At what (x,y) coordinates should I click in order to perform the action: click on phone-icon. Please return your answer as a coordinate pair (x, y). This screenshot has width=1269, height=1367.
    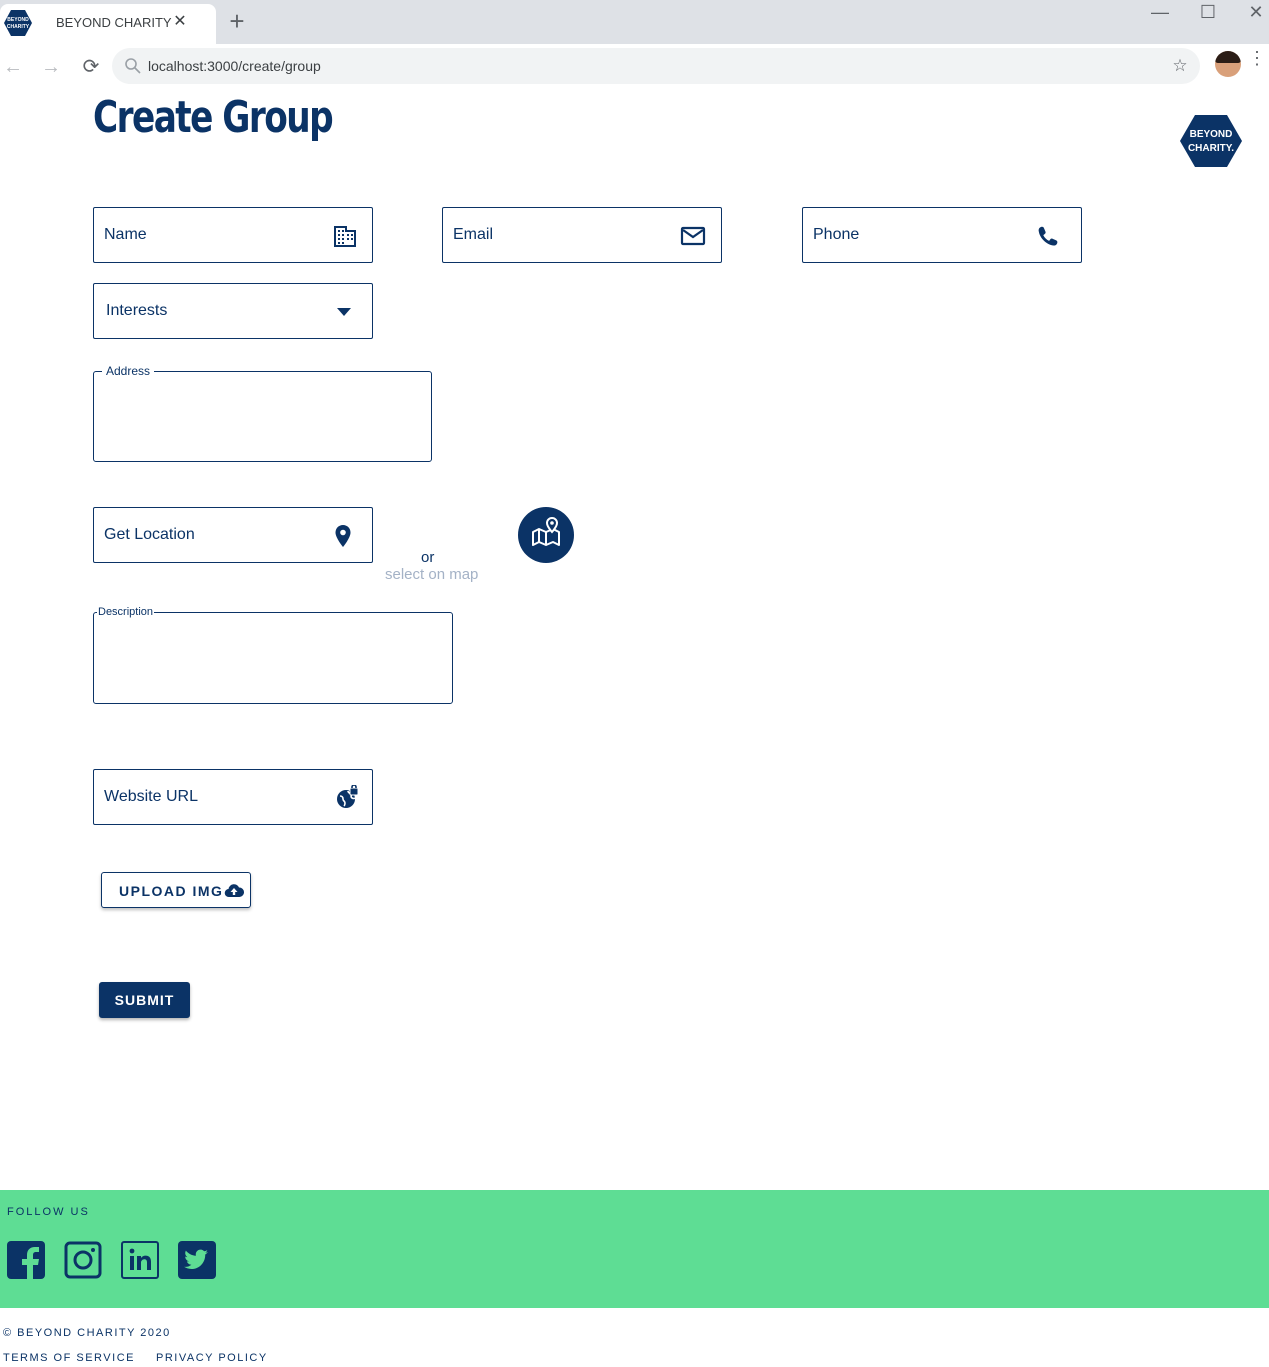
    Looking at the image, I should click on (1048, 236).